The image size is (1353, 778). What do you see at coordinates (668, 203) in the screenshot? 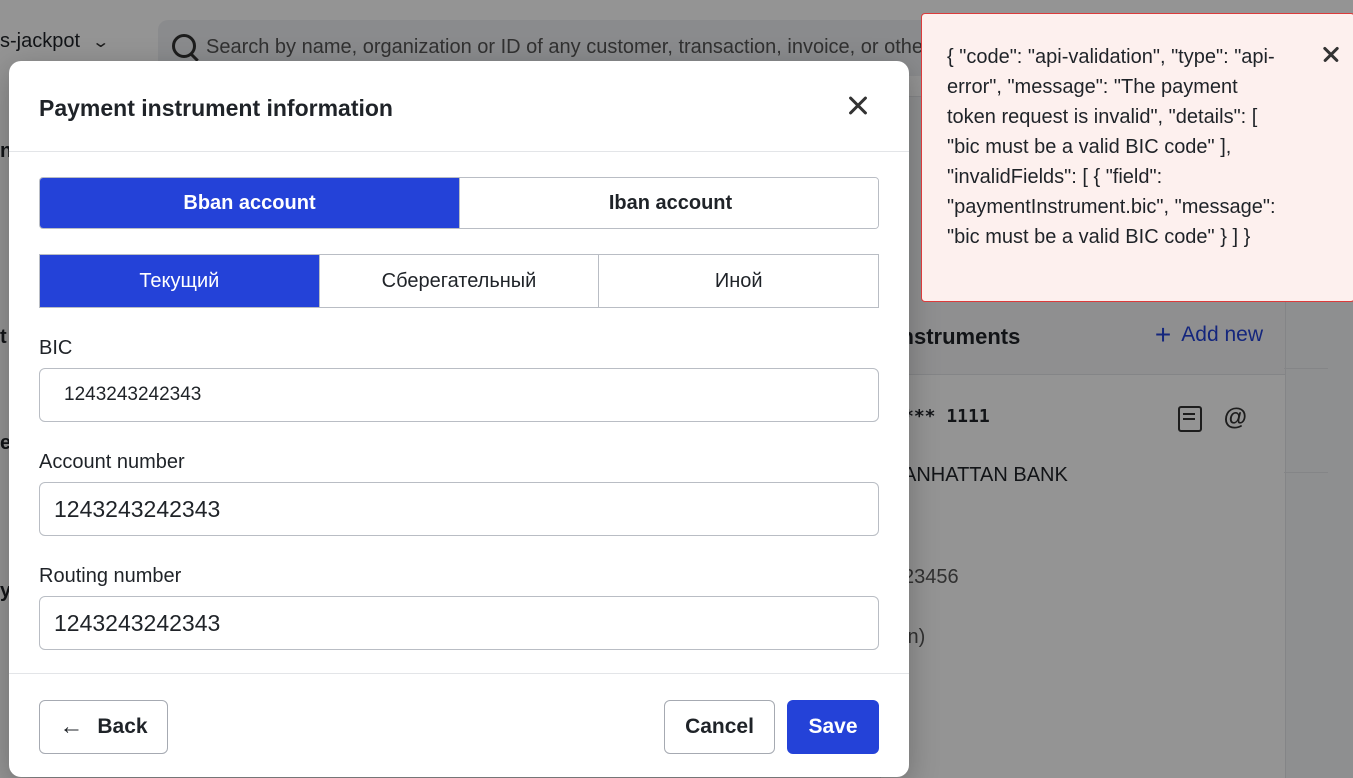
I see `iban-account-option: Iban account` at bounding box center [668, 203].